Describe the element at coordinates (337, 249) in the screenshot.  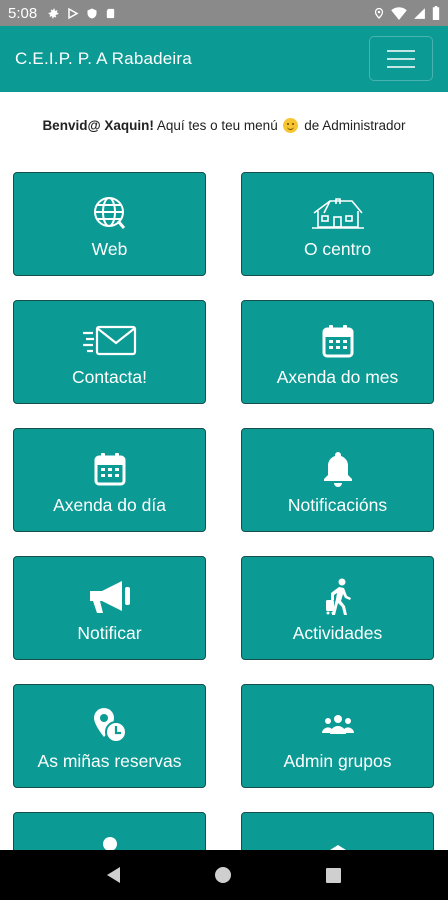
I see `tile-label: O centro` at that location.